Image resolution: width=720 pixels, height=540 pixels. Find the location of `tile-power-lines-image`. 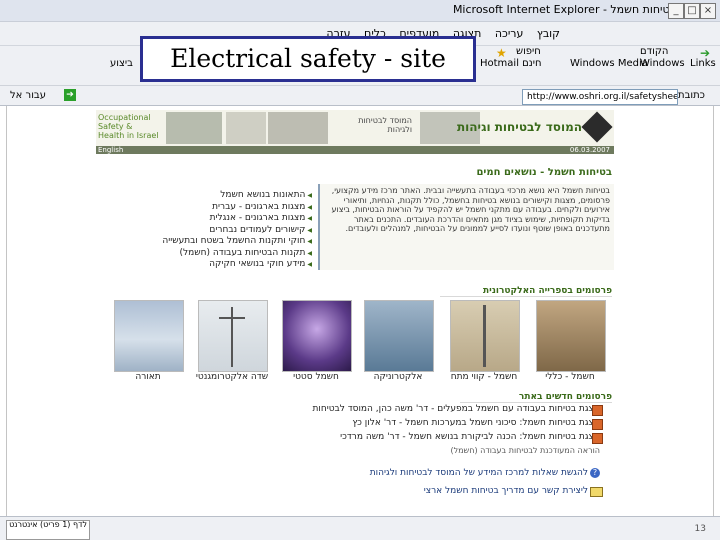

tile-power-lines-image is located at coordinates (485, 336).